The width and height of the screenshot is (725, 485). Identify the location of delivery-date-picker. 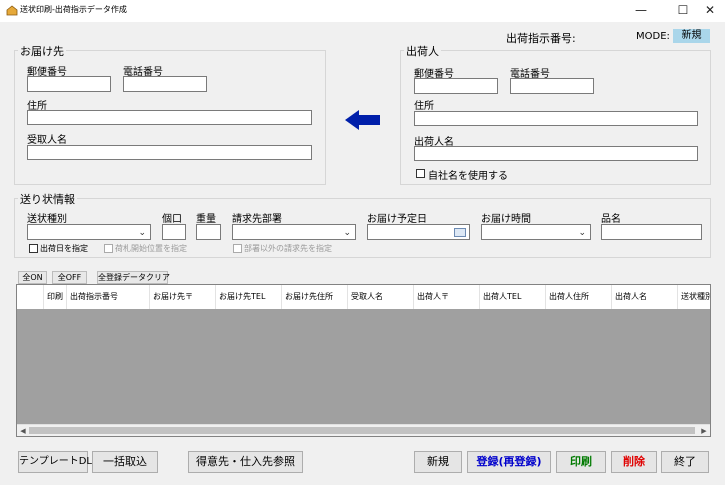
(418, 232).